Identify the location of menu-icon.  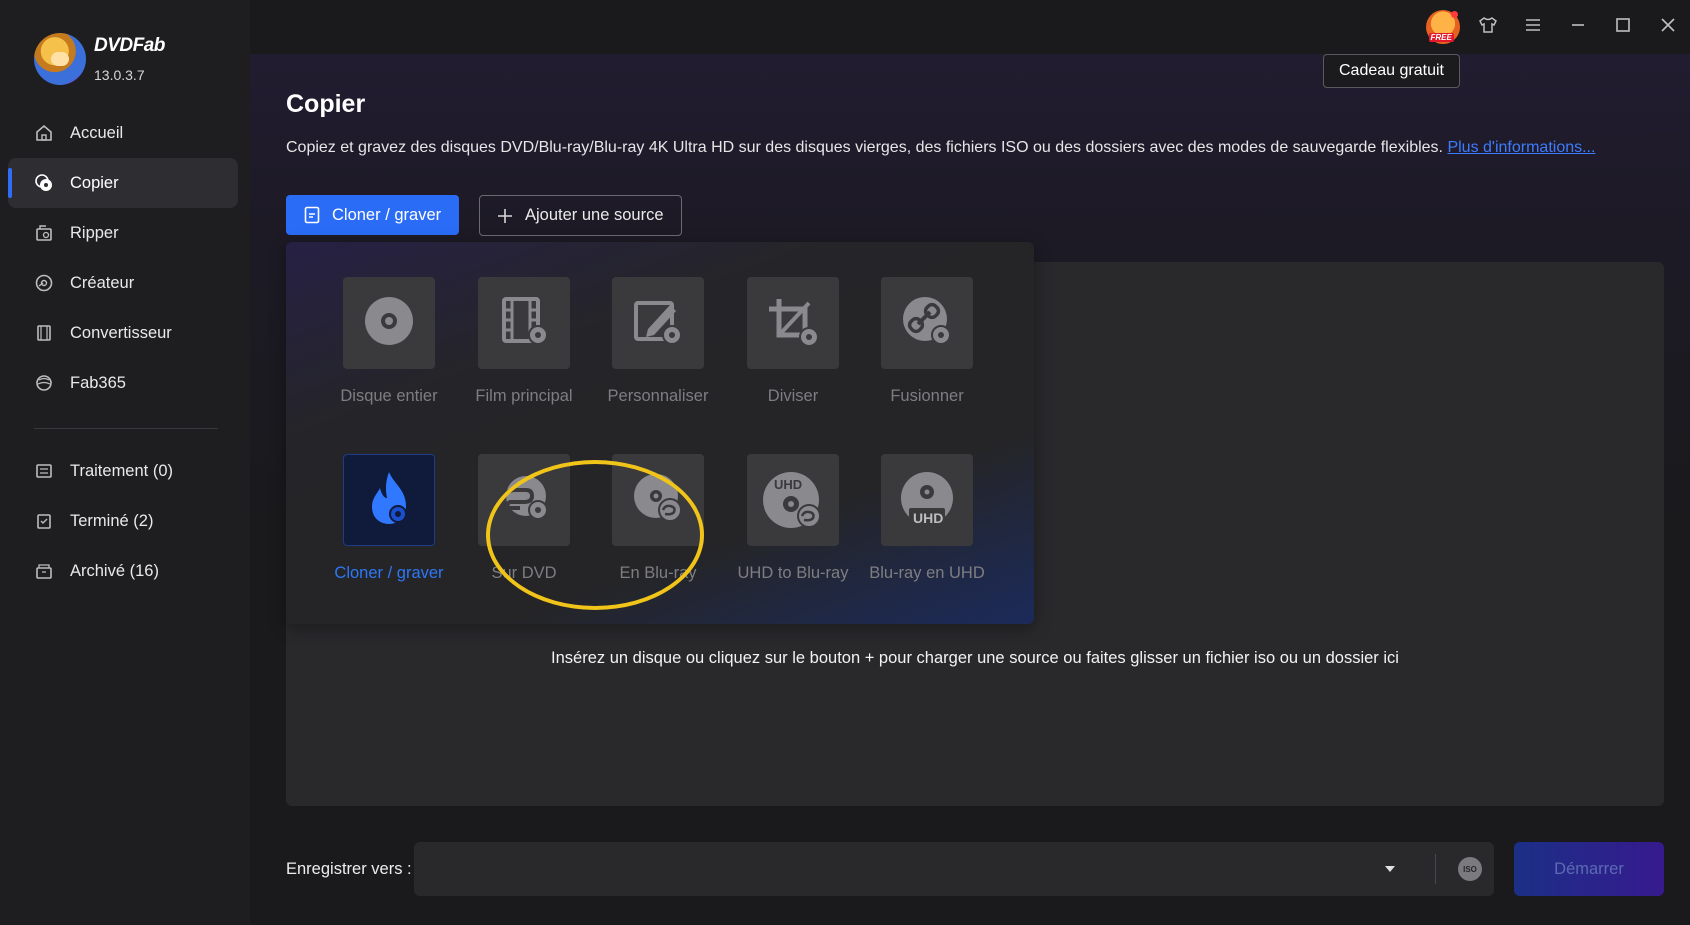
(1533, 27).